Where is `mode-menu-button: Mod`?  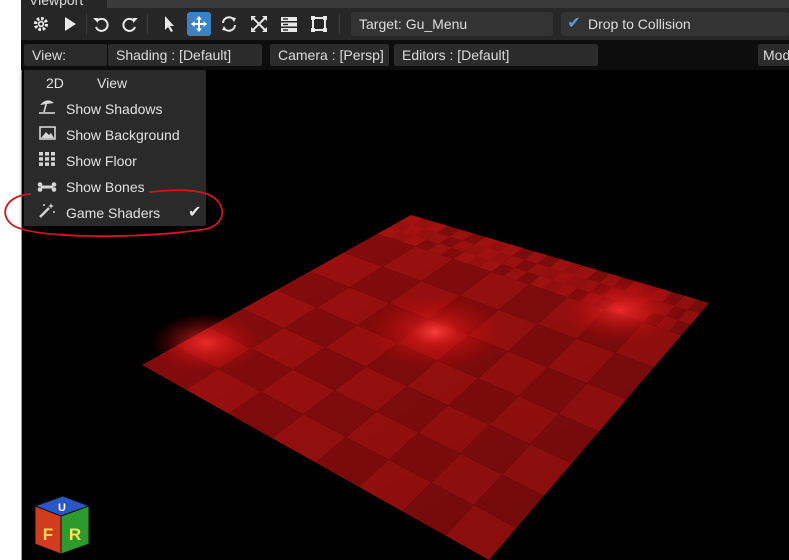 mode-menu-button: Mod is located at coordinates (773, 55).